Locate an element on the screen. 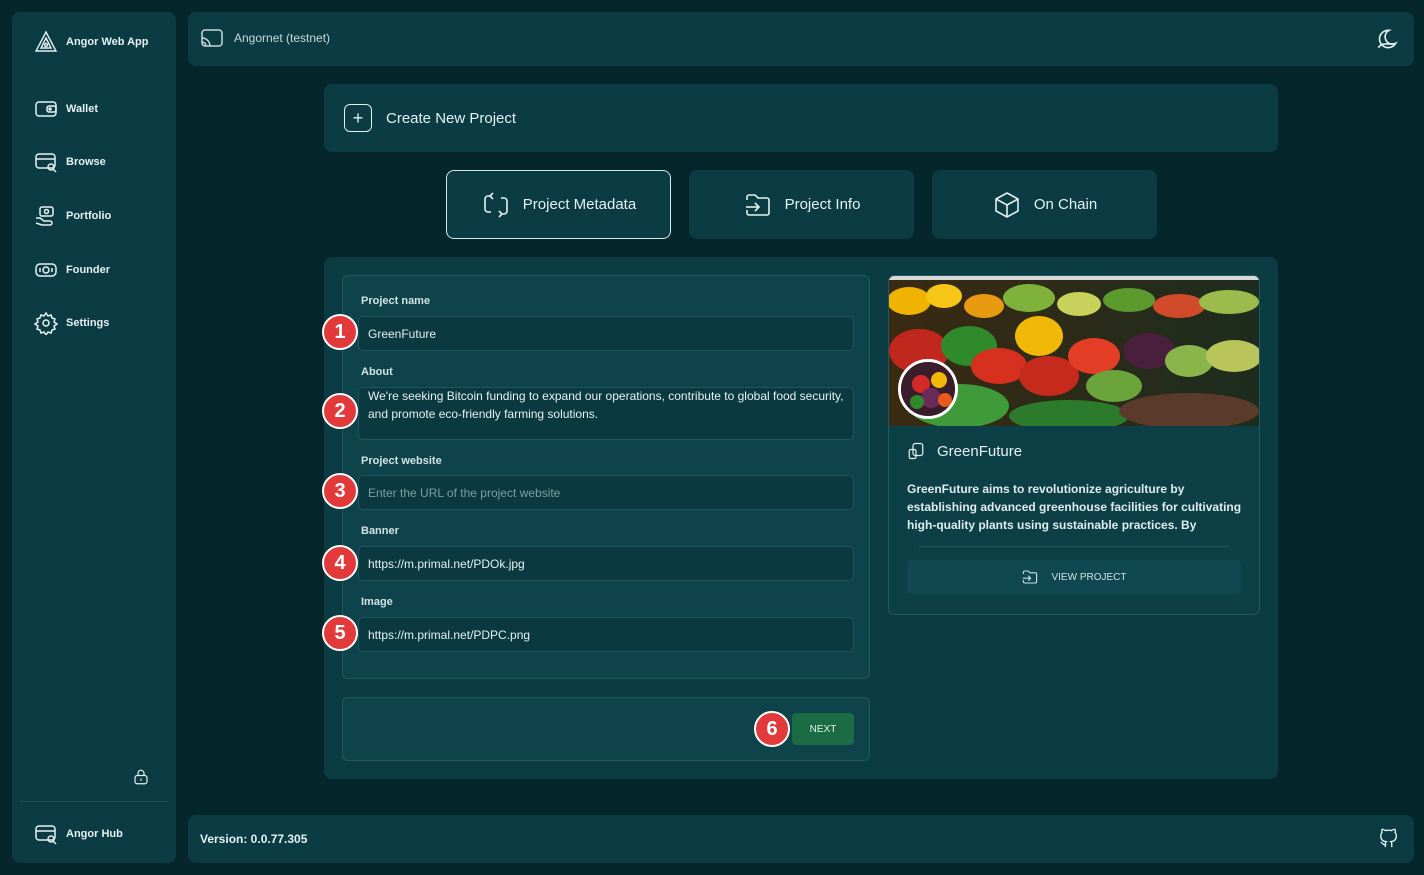  sidebar-item-founder: Founder is located at coordinates (72, 270).